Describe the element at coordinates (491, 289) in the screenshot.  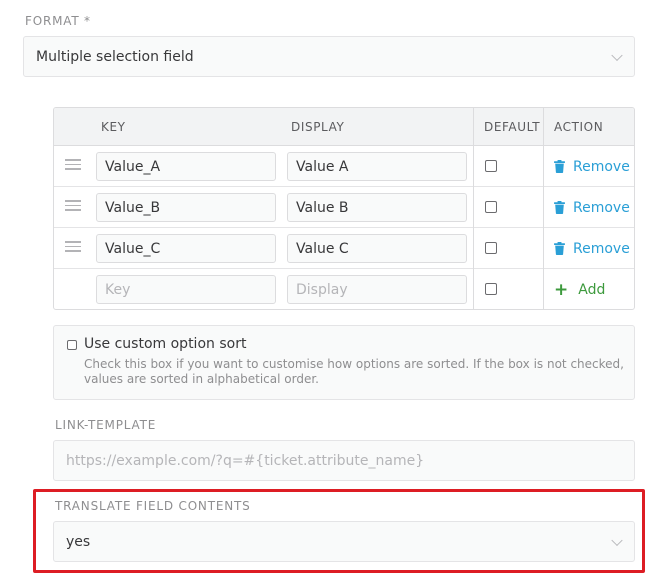
I see `new-default-checkbox` at that location.